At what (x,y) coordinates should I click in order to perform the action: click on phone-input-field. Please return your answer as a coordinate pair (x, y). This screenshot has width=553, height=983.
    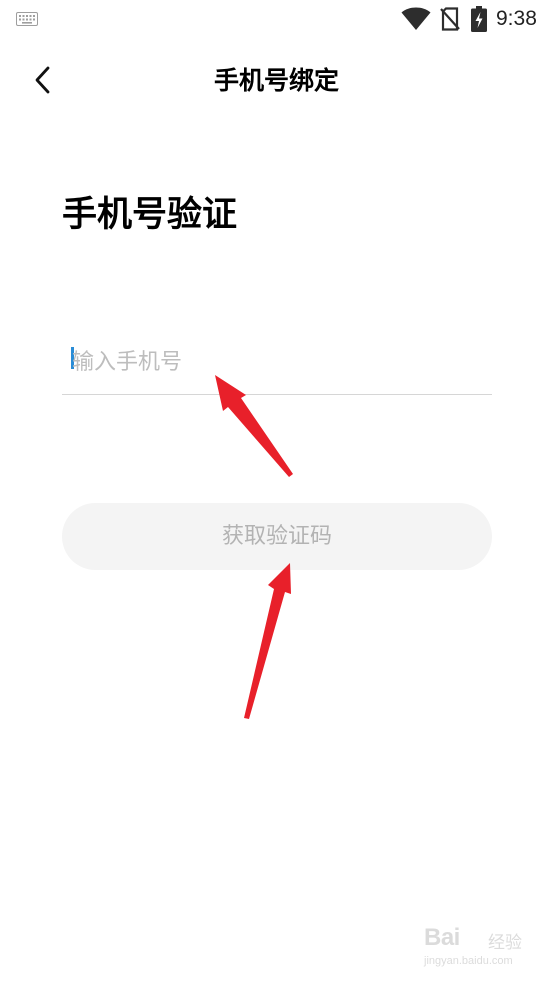
    Looking at the image, I should click on (277, 365).